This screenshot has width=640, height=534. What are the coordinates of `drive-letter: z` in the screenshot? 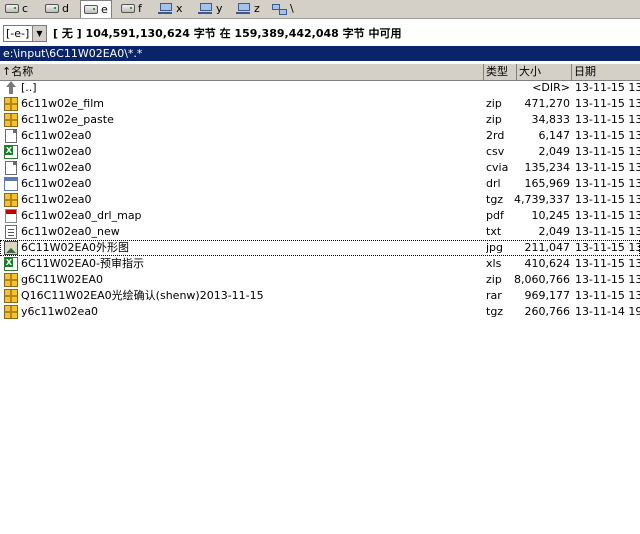 It's located at (257, 8).